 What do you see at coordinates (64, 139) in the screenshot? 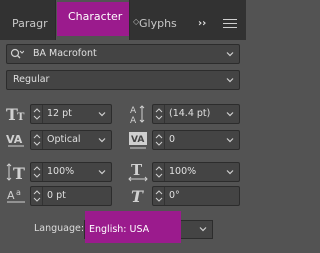
I see `kerning-value: Optical` at bounding box center [64, 139].